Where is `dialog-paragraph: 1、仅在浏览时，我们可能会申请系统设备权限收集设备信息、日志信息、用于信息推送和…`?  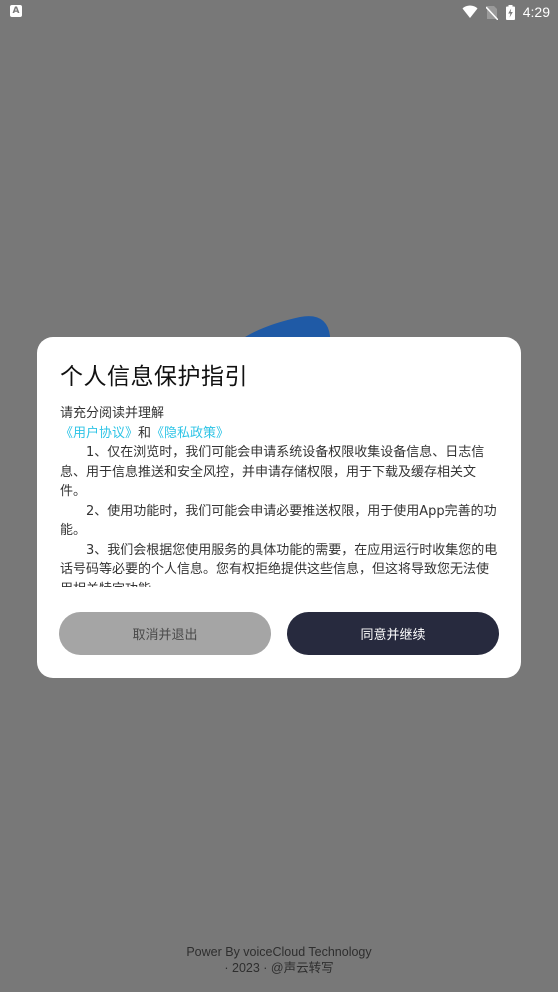
dialog-paragraph: 1、仅在浏览时，我们可能会申请系统设备权限收集设备信息、日志信息、用于信息推送和… is located at coordinates (272, 472).